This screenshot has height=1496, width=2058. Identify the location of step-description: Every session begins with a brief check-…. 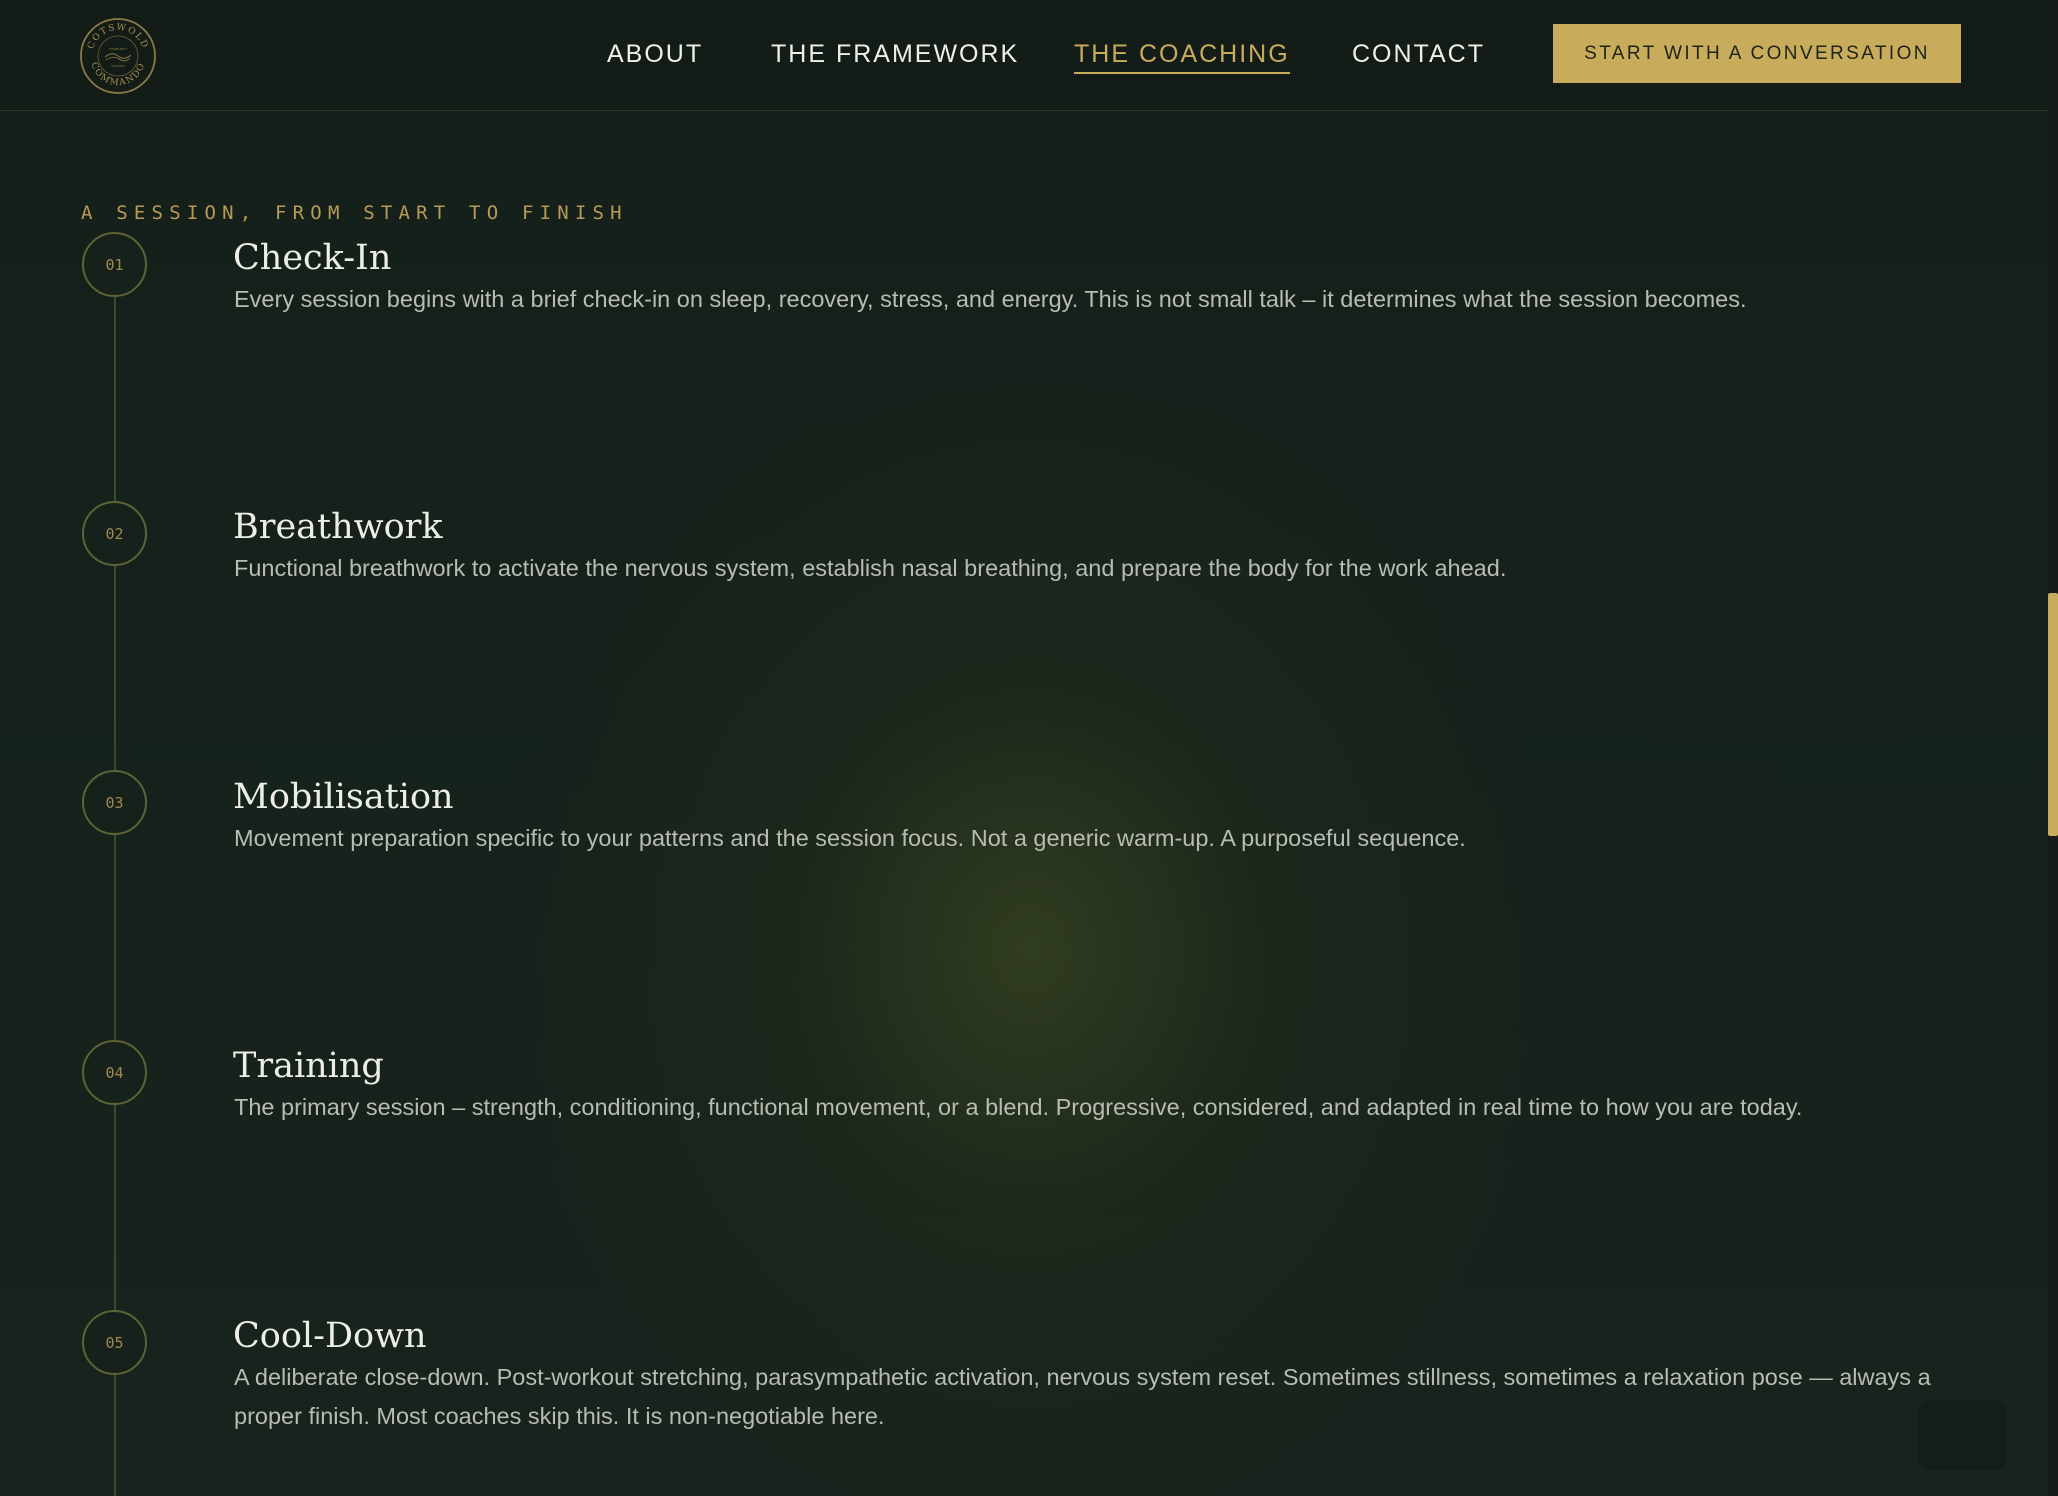
(990, 299).